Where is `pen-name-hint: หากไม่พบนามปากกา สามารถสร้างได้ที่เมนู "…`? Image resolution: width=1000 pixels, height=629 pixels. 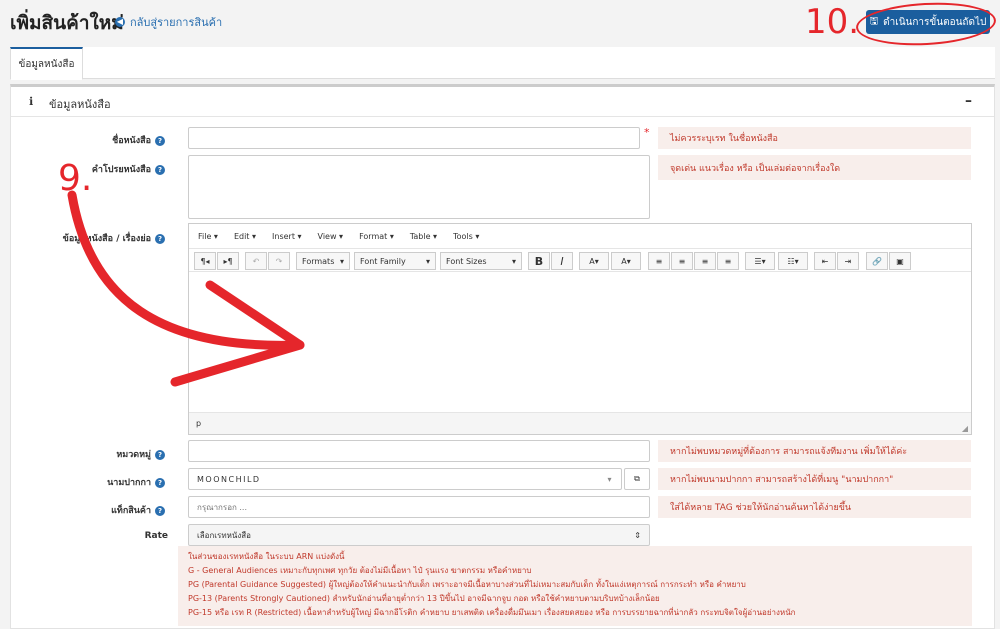
pen-name-hint: หากไม่พบนามปากกา สามารถสร้างได้ที่เมนู "… is located at coordinates (814, 479).